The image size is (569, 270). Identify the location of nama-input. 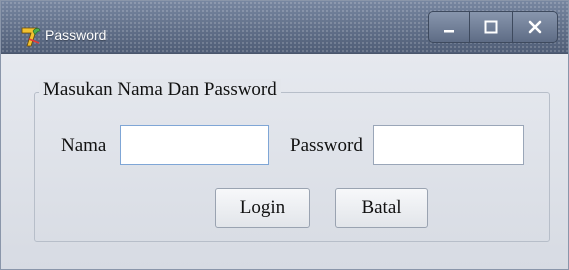
(194, 145).